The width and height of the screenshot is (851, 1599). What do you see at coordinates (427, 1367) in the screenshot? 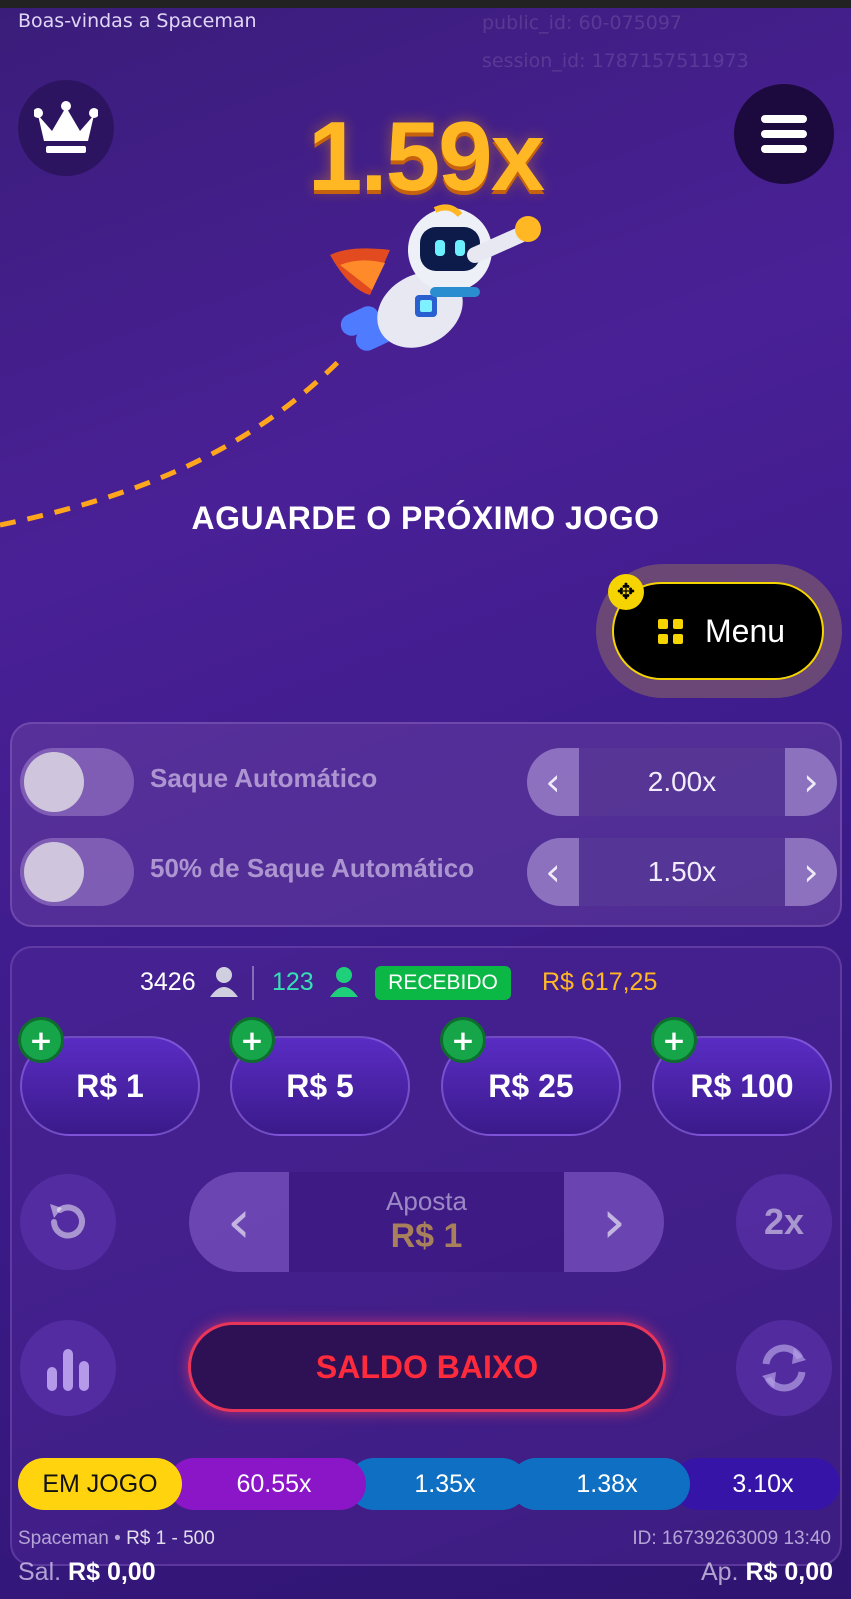
I see `place-bet-button: SALDO BAIXO` at bounding box center [427, 1367].